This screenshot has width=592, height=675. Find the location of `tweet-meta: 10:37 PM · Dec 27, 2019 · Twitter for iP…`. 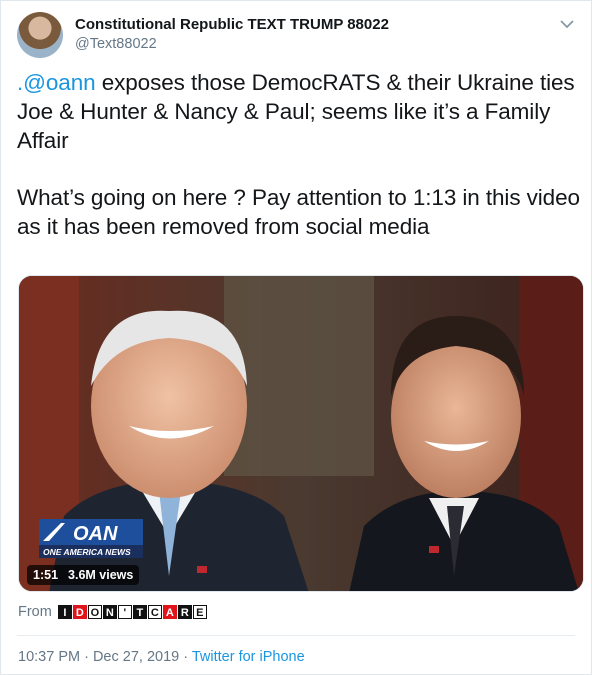

tweet-meta: 10:37 PM · Dec 27, 2019 · Twitter for iP… is located at coordinates (161, 657).